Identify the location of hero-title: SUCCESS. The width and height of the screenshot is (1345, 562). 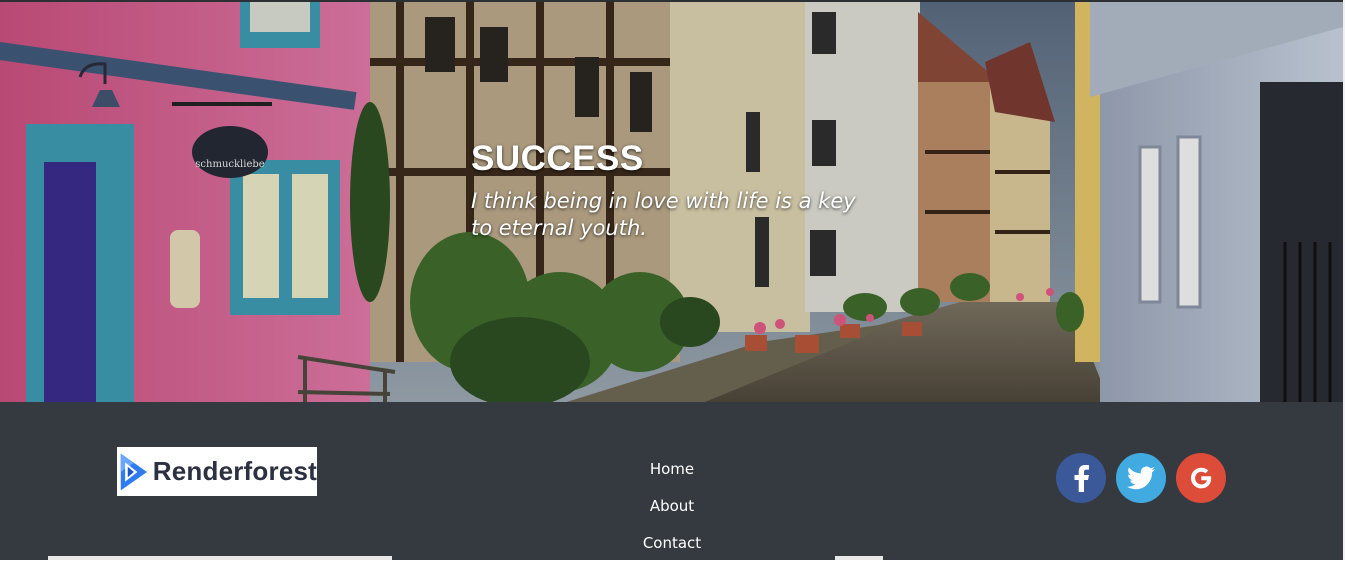
(557, 158).